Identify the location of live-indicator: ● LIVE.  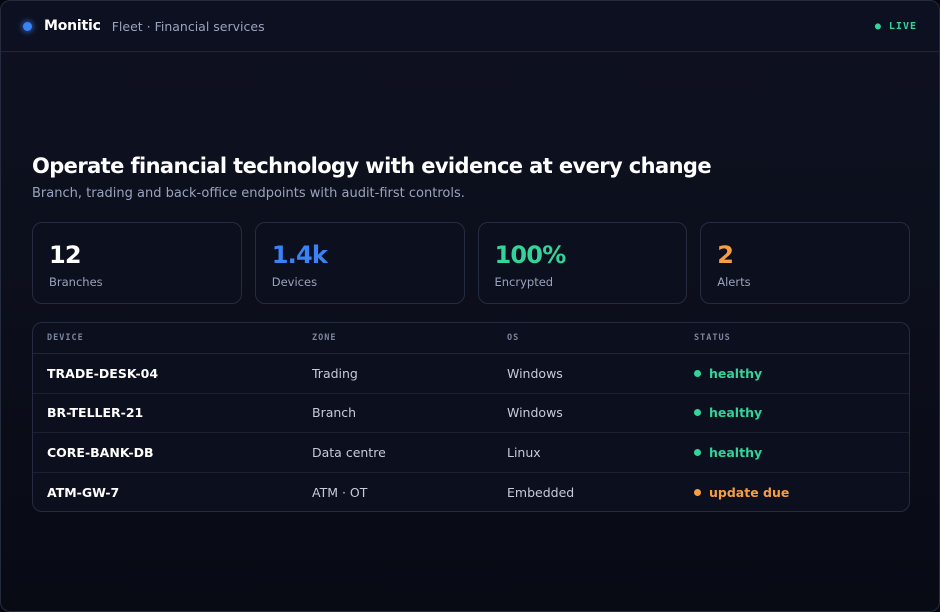
(896, 26).